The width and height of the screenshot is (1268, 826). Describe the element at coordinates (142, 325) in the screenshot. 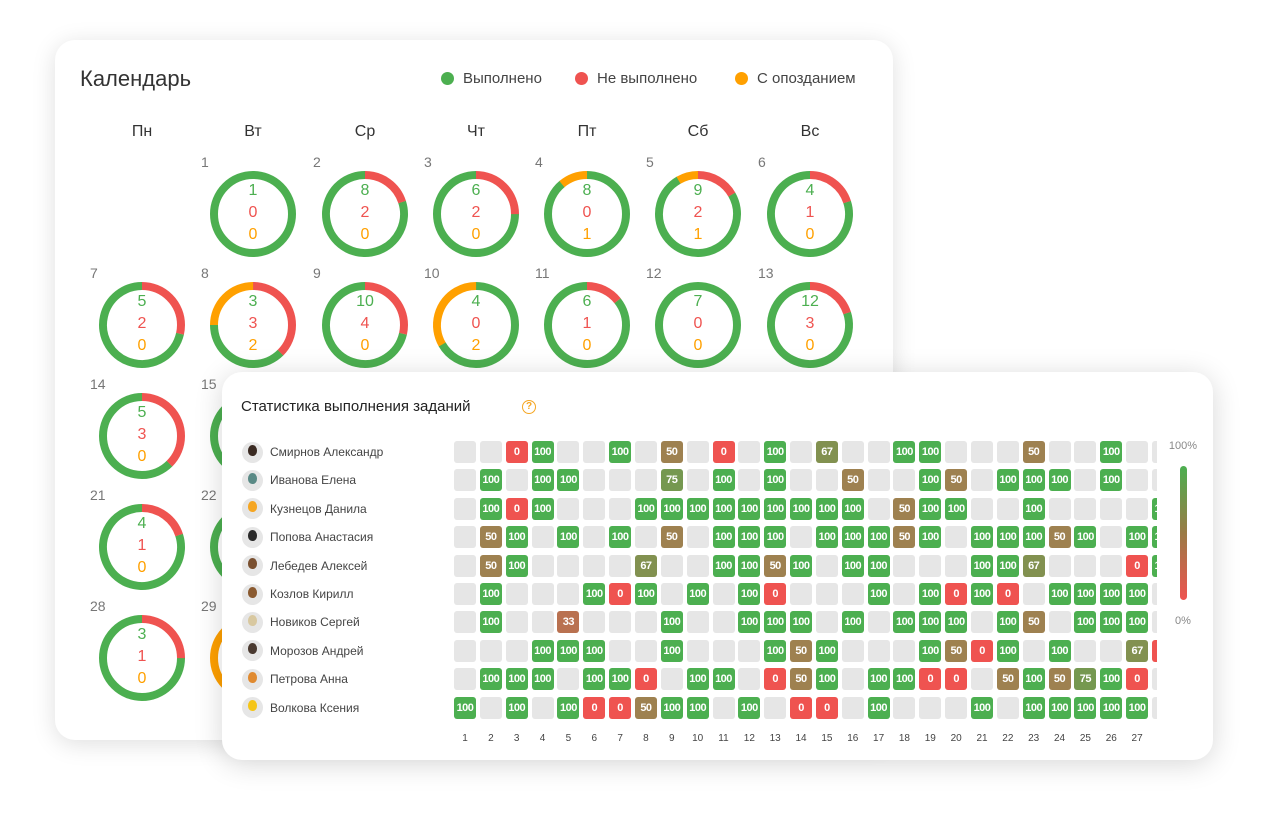

I see `day-ring: 5 2 0` at that location.